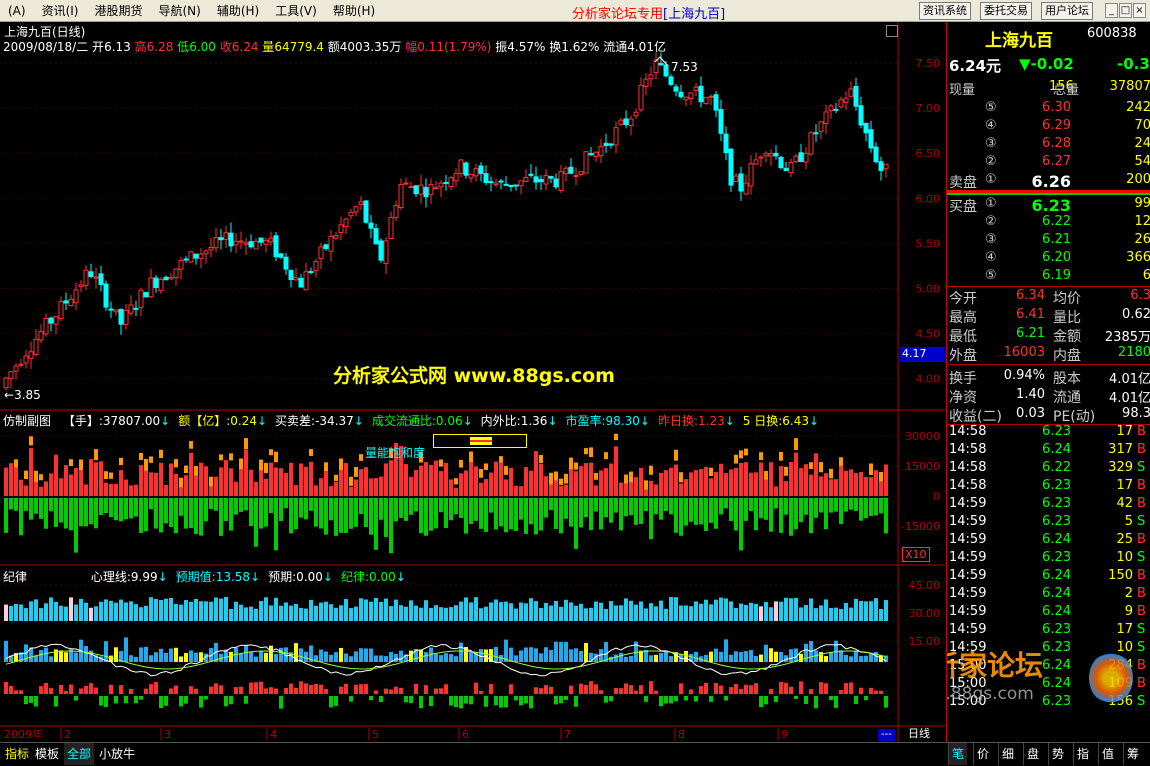 This screenshot has width=1150, height=766. What do you see at coordinates (1139, 10) in the screenshot?
I see `close-icon: ×` at bounding box center [1139, 10].